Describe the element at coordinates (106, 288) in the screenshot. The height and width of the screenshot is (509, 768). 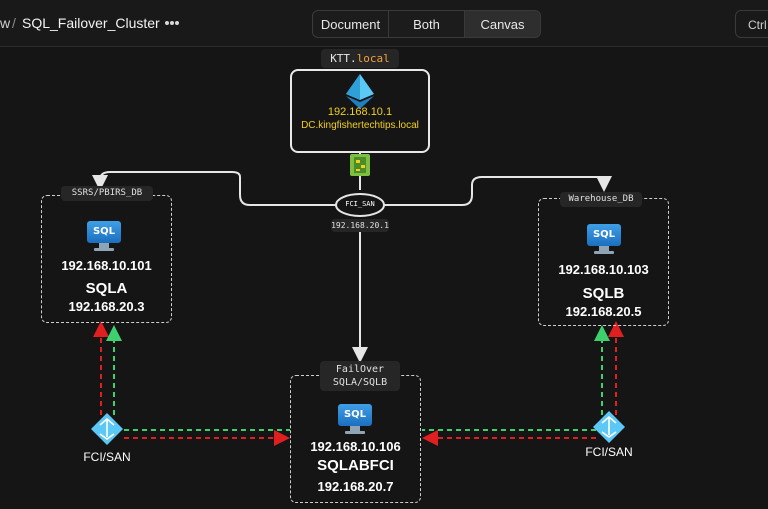
I see `sqla-name: SQLA` at that location.